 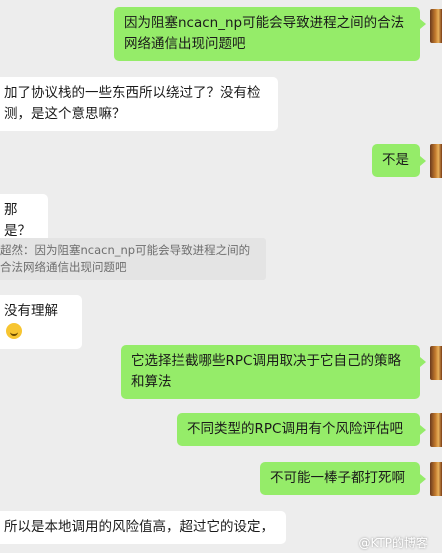 I want to click on quoted-message: 超然：因为阻塞ncacn_np可能会导致进程之间的合法网络通信出现问题吧, so click(x=133, y=259).